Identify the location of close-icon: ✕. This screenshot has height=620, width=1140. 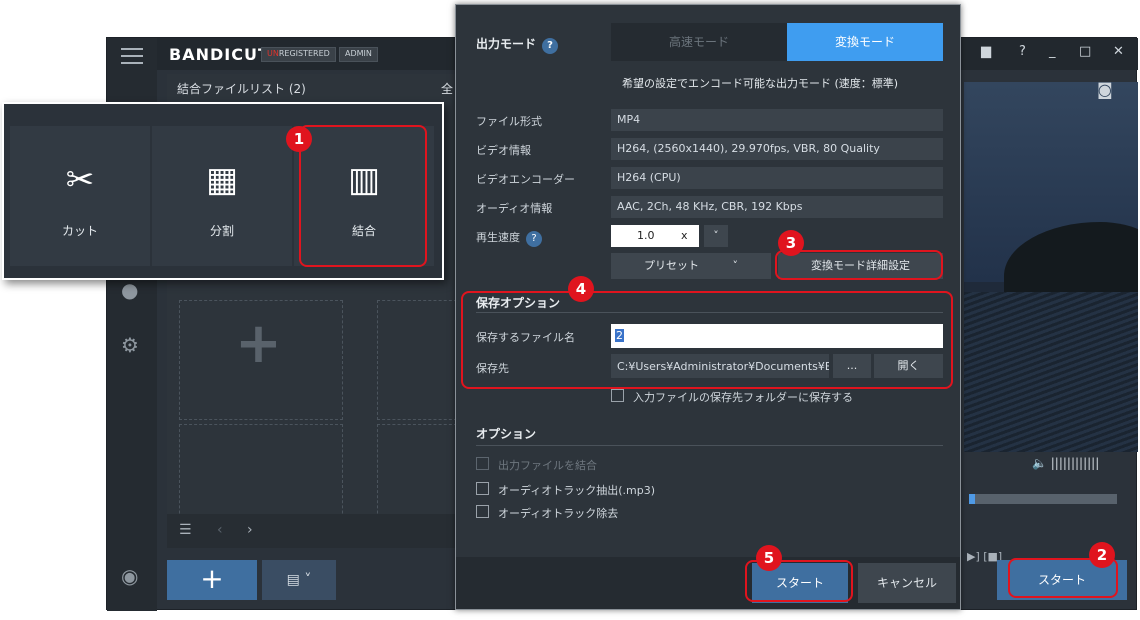
(1118, 51).